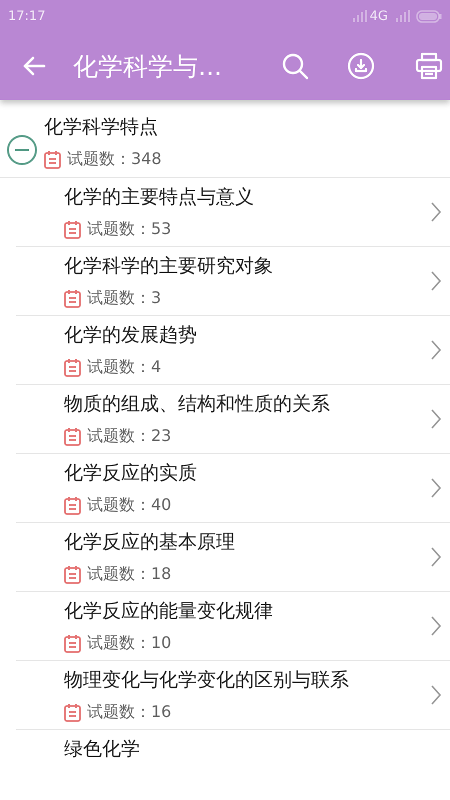 This screenshot has width=450, height=800. Describe the element at coordinates (101, 127) in the screenshot. I see `topic-title: 化学科学特点` at that location.